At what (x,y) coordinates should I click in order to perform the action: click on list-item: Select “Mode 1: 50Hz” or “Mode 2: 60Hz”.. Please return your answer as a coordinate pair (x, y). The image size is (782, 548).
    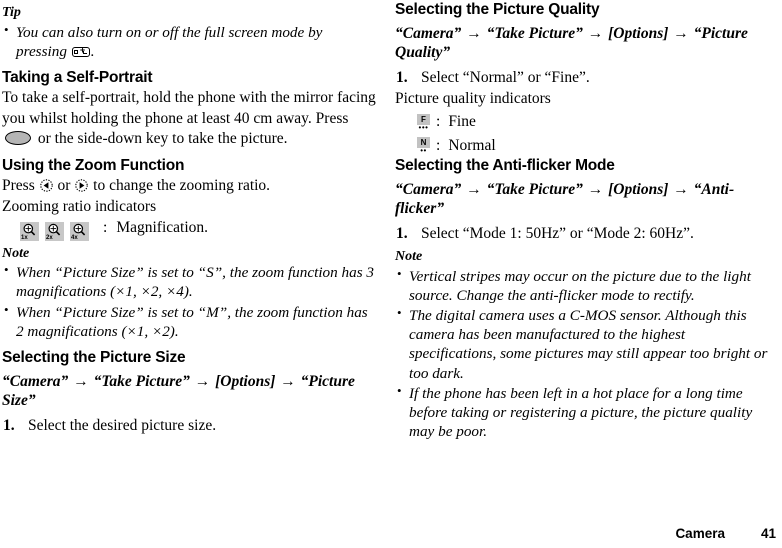
    Looking at the image, I should click on (545, 234).